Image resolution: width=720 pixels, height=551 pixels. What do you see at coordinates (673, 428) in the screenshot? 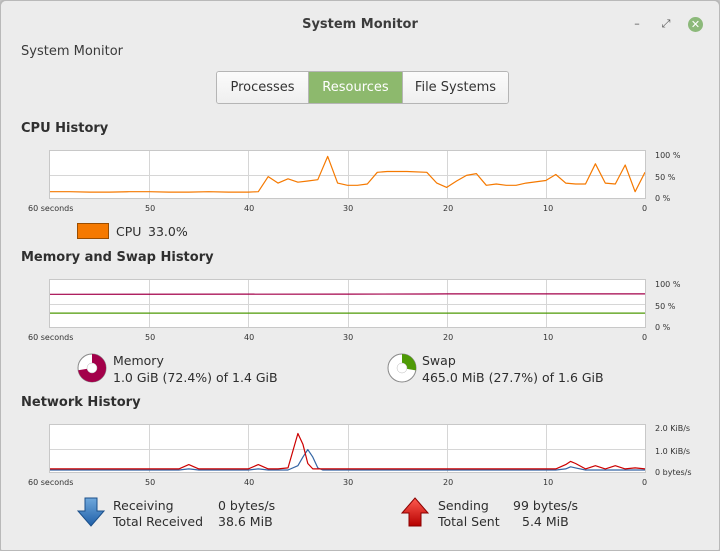
I see `network-y-tick-2: 2.0 KiB/s` at bounding box center [673, 428].